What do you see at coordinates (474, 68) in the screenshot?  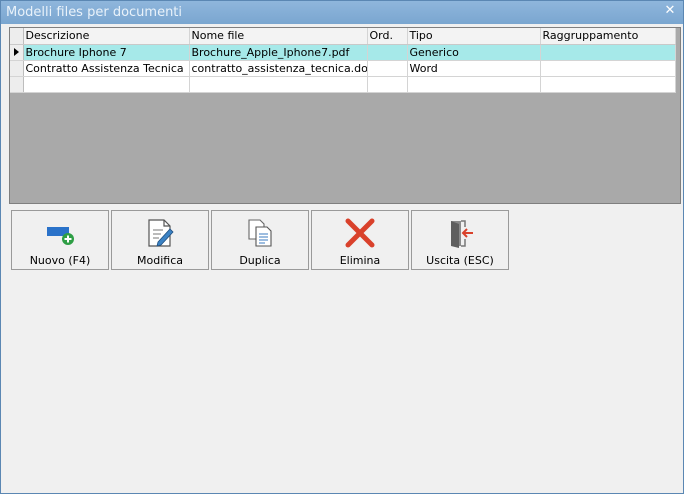 I see `cell-tipo: Word` at bounding box center [474, 68].